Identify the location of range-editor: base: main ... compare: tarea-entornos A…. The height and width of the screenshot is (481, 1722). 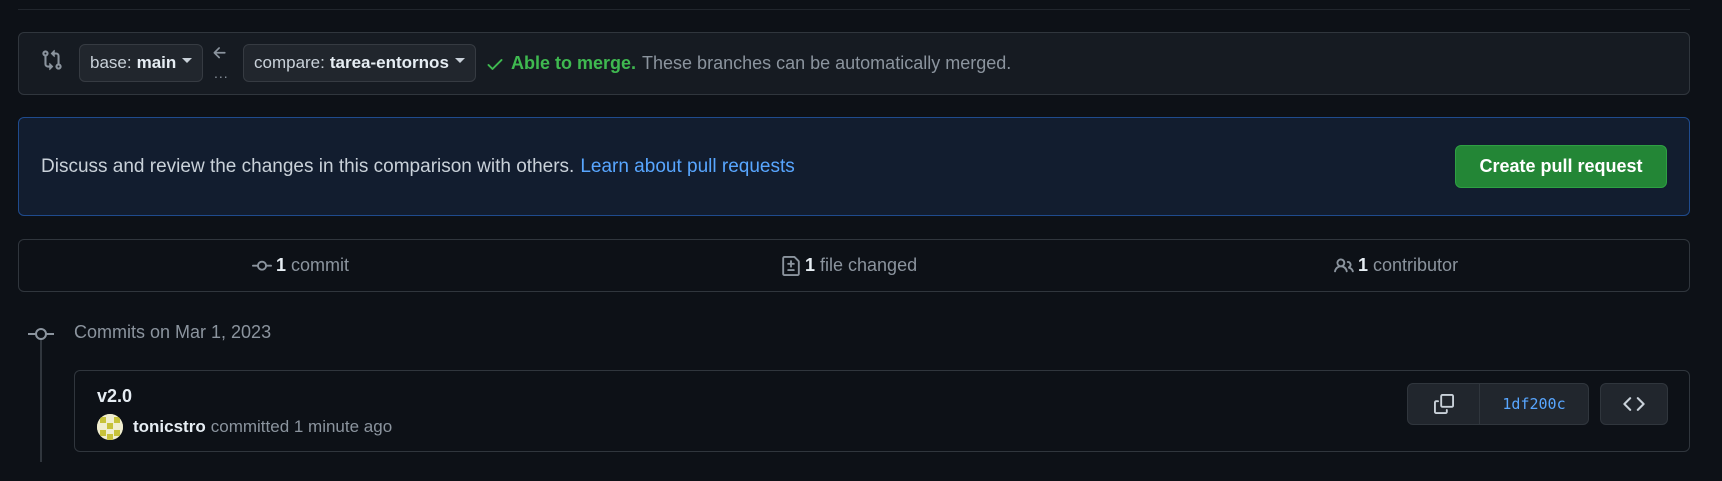
(854, 63).